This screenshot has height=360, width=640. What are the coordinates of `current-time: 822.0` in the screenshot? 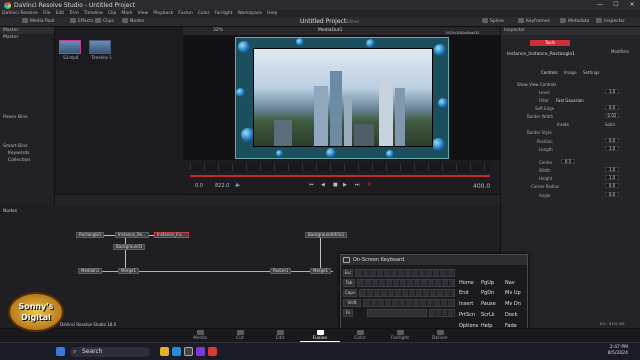 It's located at (222, 186).